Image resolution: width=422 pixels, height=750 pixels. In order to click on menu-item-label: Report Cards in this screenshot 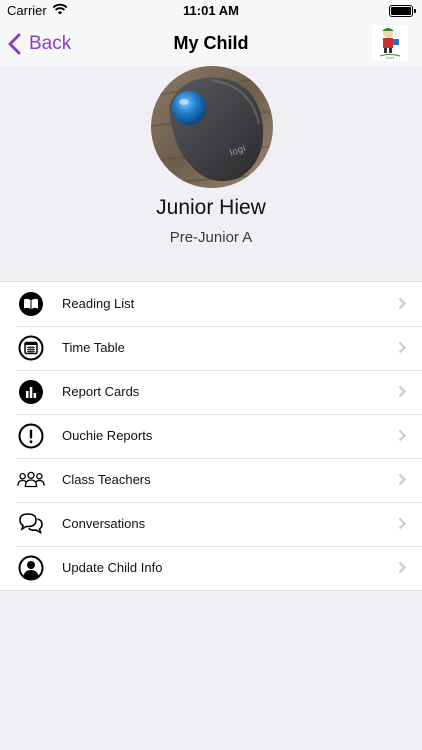, I will do `click(101, 391)`.